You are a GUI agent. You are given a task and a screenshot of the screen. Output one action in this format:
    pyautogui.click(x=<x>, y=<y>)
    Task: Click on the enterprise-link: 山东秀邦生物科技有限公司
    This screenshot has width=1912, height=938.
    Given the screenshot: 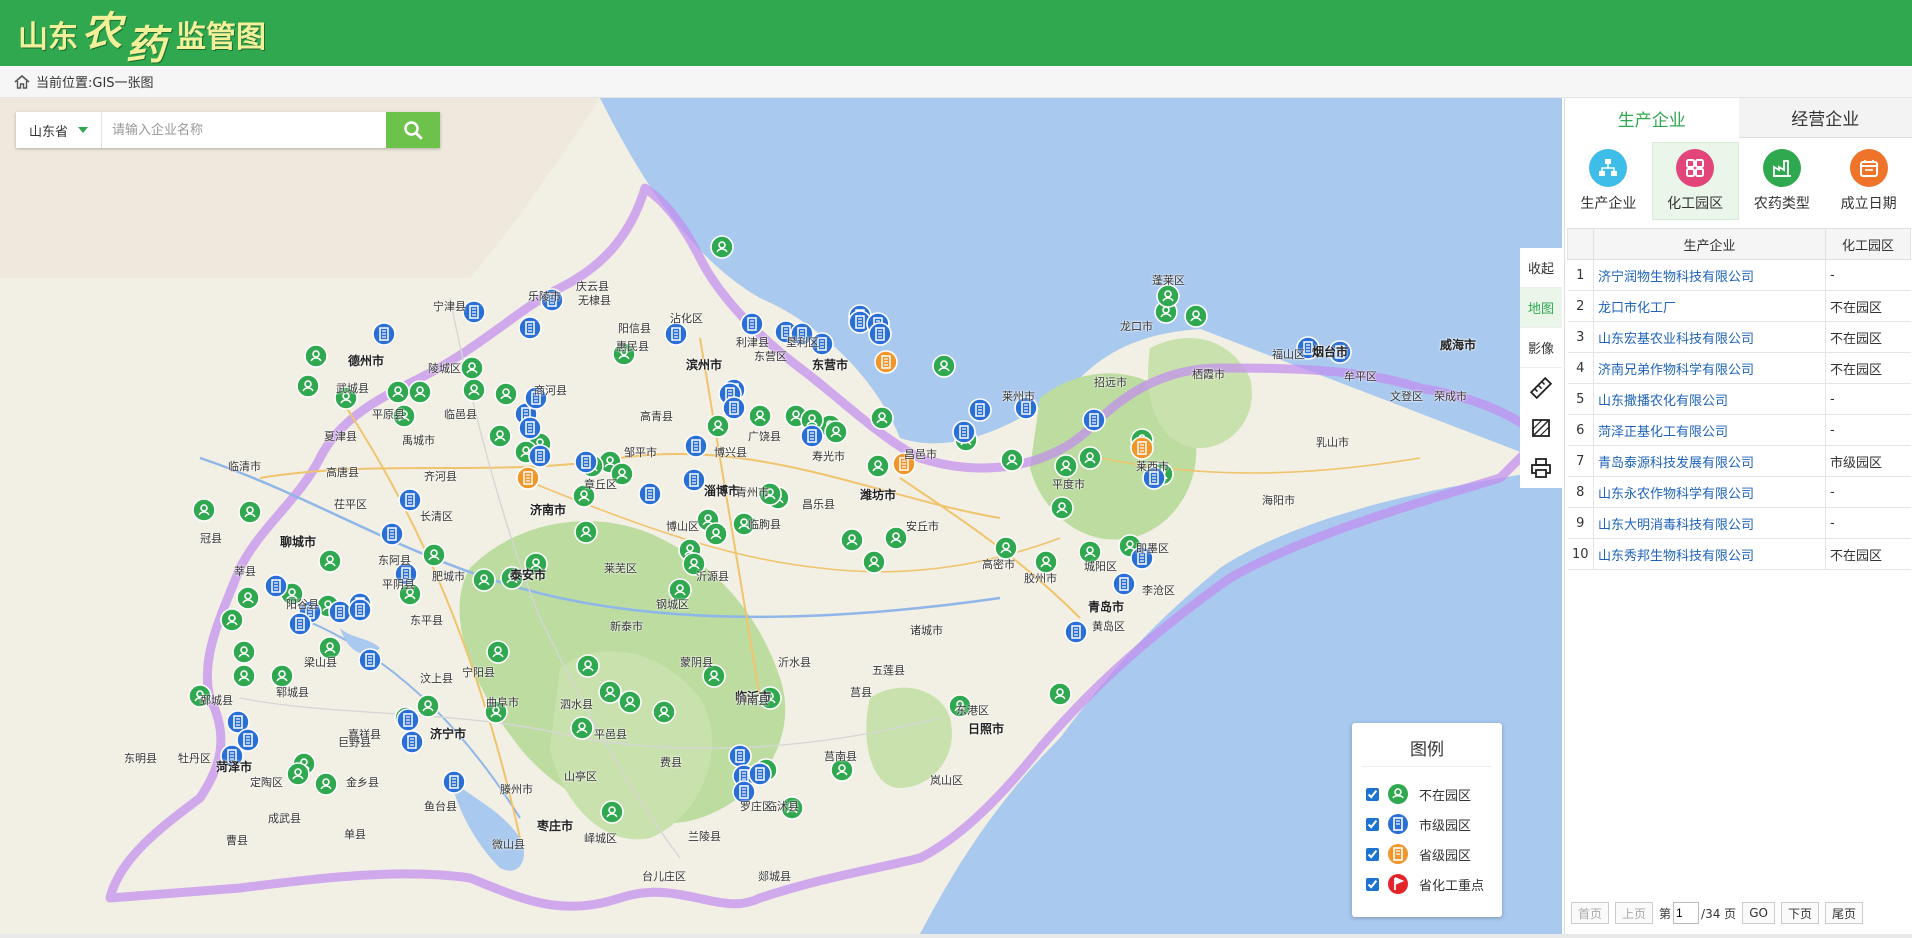 What is the action you would take?
    pyautogui.click(x=1676, y=556)
    